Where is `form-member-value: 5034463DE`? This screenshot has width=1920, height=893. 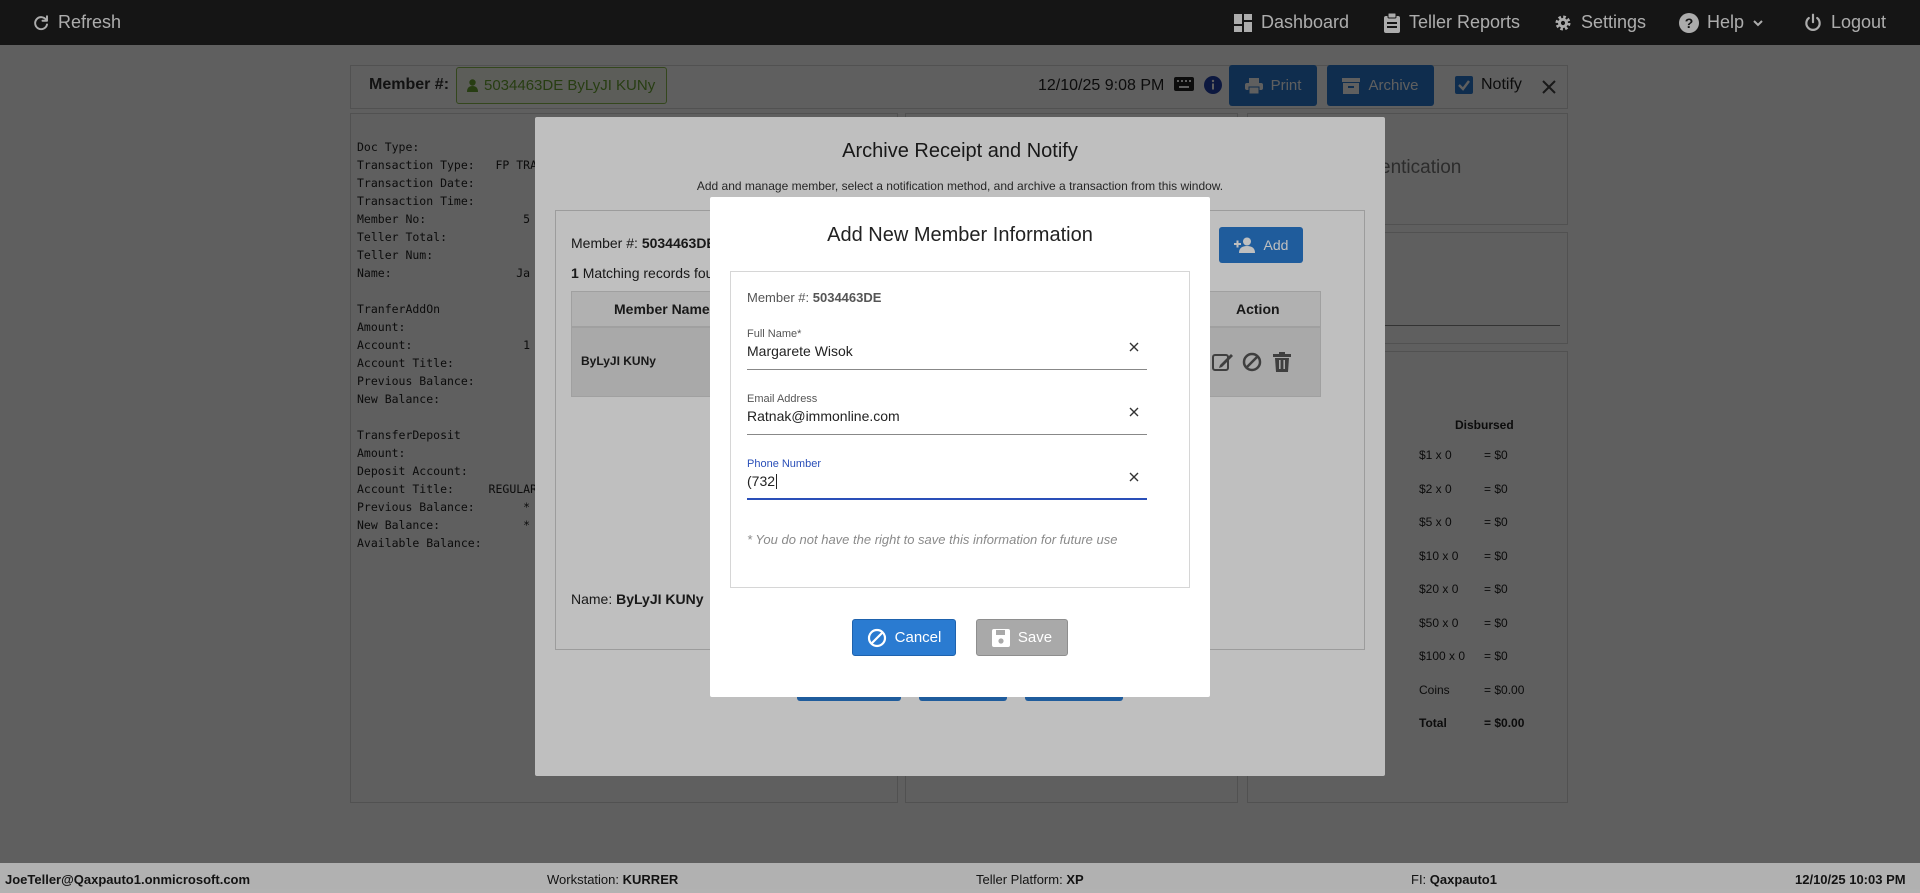 form-member-value: 5034463DE is located at coordinates (847, 297).